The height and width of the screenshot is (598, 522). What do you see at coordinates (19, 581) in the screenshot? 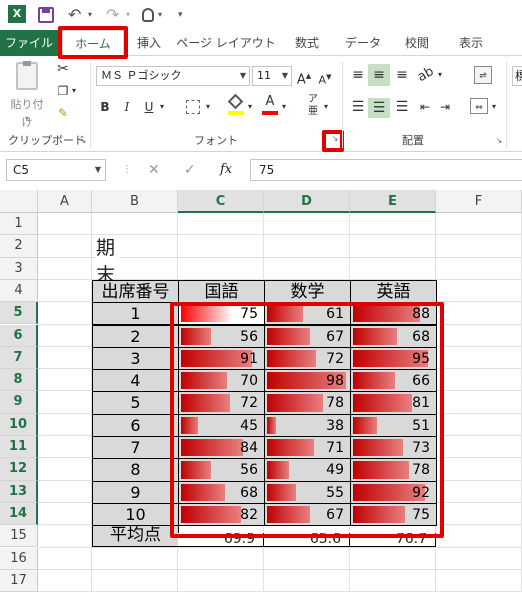
I see `row-header-17: 17` at bounding box center [19, 581].